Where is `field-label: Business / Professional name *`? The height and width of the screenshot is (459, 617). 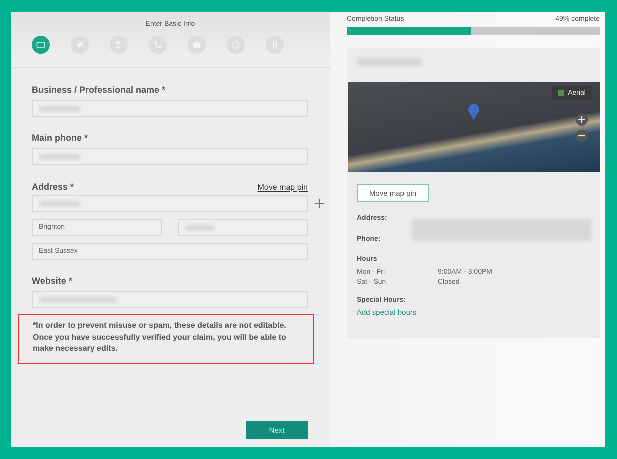
field-label: Business / Professional name * is located at coordinates (99, 90).